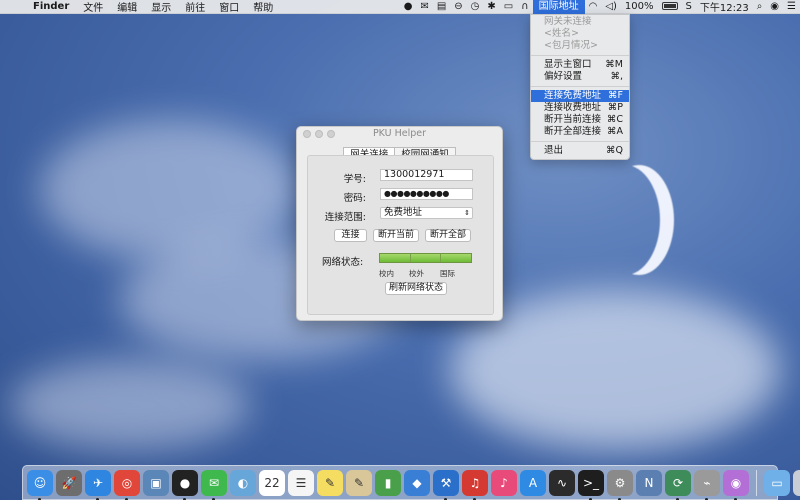  Describe the element at coordinates (568, 64) in the screenshot. I see `menu-item-label: 显示主窗口` at that location.